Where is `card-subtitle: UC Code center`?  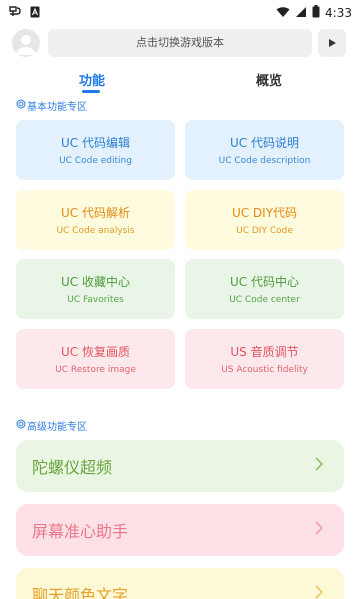
card-subtitle: UC Code center is located at coordinates (264, 300).